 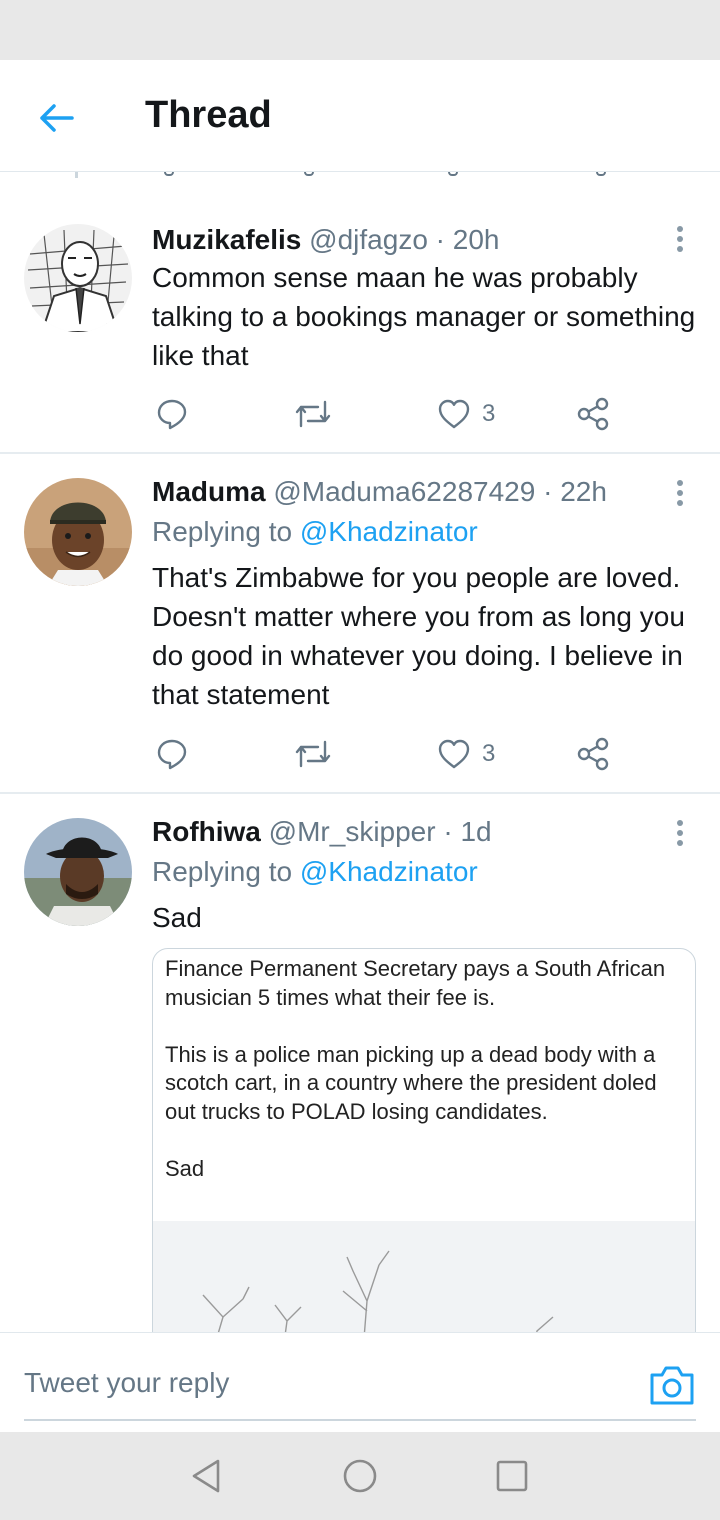 What do you see at coordinates (206, 831) in the screenshot?
I see `author-name: Rofhiwa` at bounding box center [206, 831].